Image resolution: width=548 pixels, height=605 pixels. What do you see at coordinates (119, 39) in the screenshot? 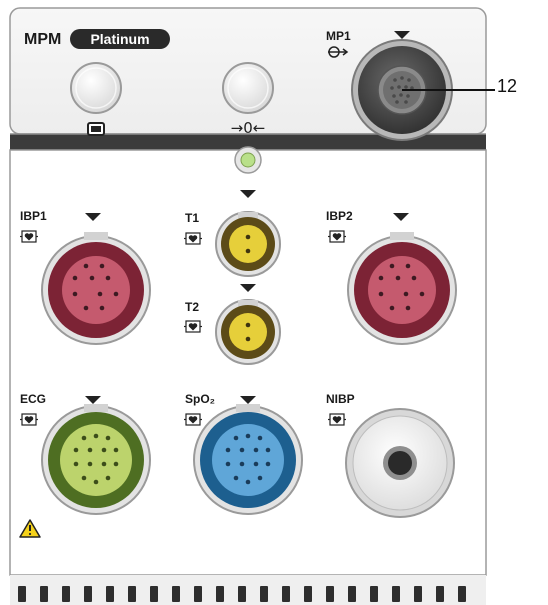
I see `model-badge-label: Platinum` at bounding box center [119, 39].